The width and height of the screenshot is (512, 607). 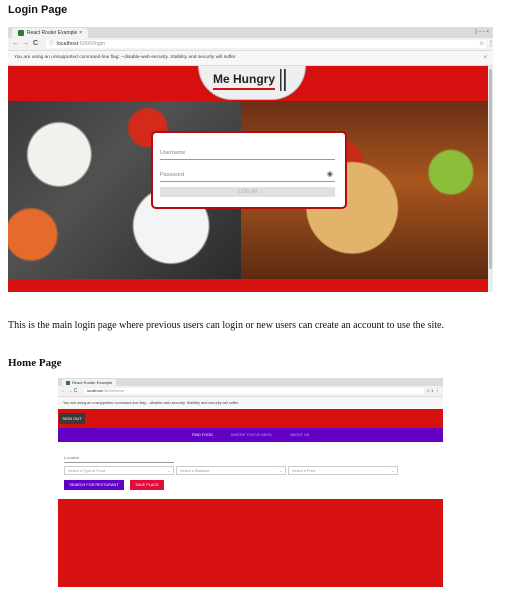 I want to click on browser-tab: React Router Example ×, so click(x=50, y=33).